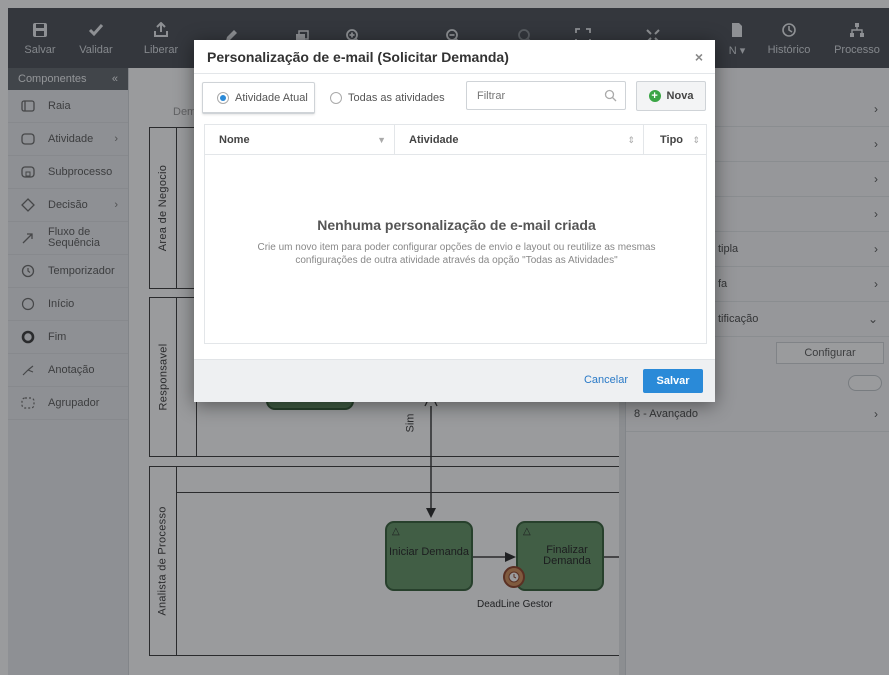 The width and height of the screenshot is (889, 675). What do you see at coordinates (223, 97) in the screenshot?
I see `radio-selected-icon` at bounding box center [223, 97].